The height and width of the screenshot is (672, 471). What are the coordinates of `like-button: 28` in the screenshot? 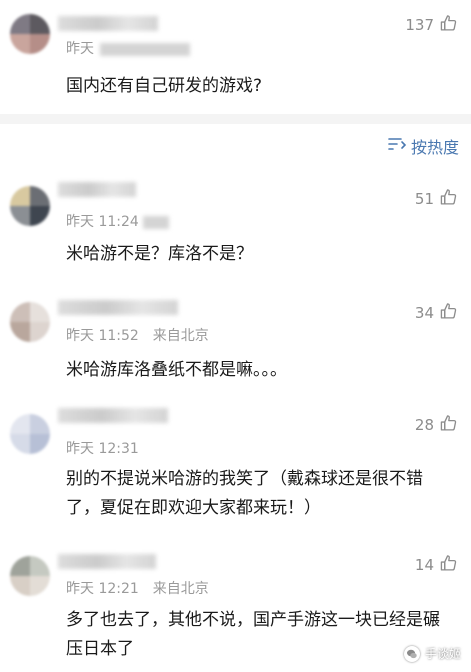 It's located at (436, 425).